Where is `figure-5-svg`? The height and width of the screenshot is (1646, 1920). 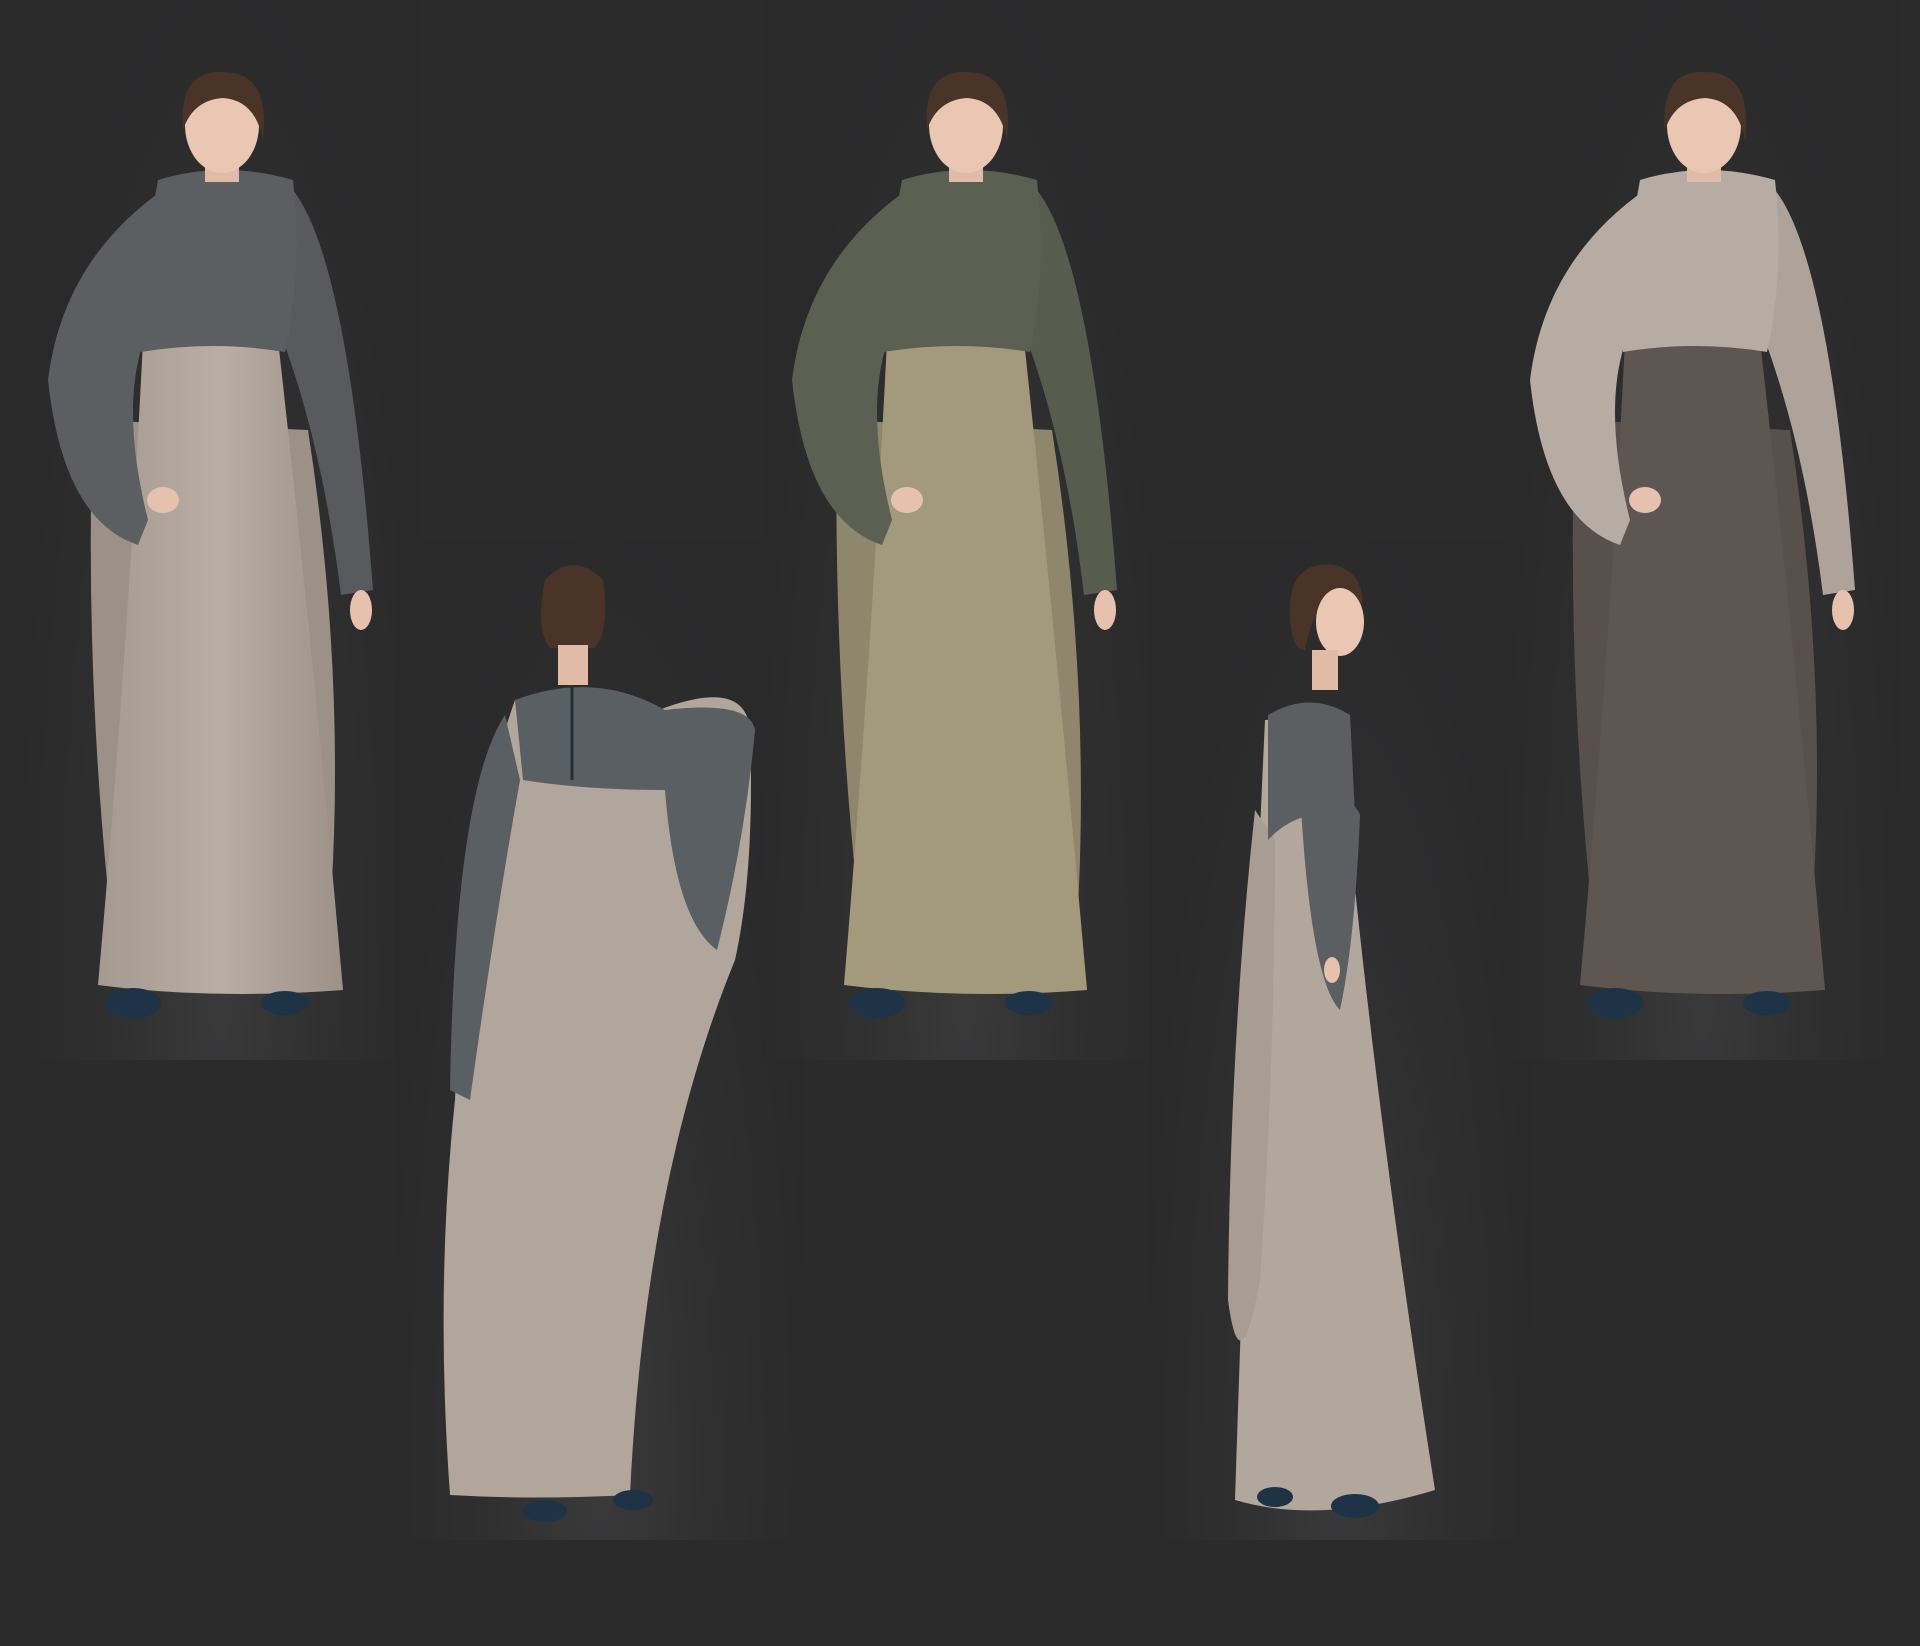
figure-5-svg is located at coordinates (1692, 544).